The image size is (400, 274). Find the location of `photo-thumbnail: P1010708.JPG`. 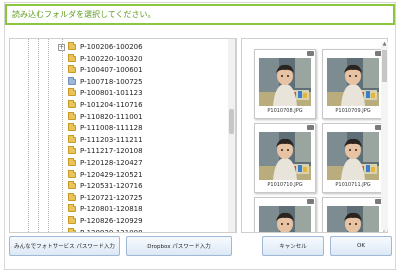

photo-thumbnail: P1010708.JPG is located at coordinates (285, 84).